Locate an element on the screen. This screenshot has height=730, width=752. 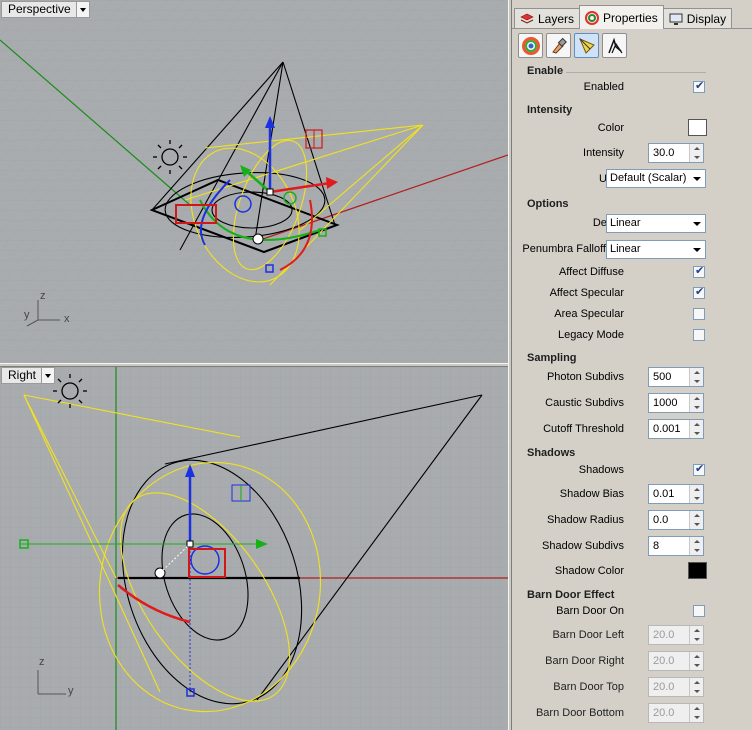
shadow-radius-value: 0.0 is located at coordinates (669, 520).